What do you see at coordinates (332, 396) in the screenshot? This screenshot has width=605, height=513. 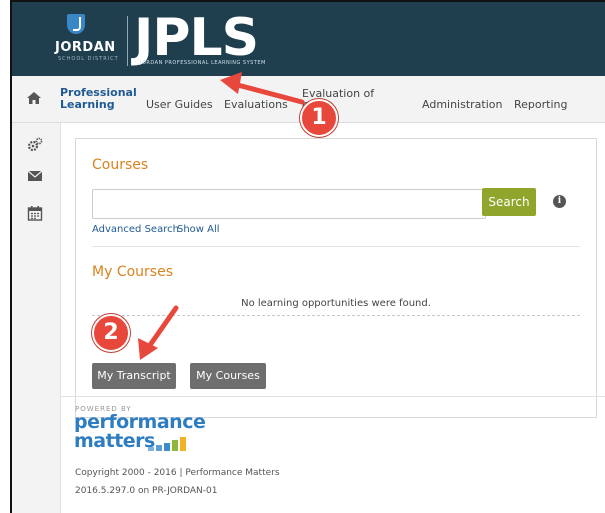 I see `footer-divider` at bounding box center [332, 396].